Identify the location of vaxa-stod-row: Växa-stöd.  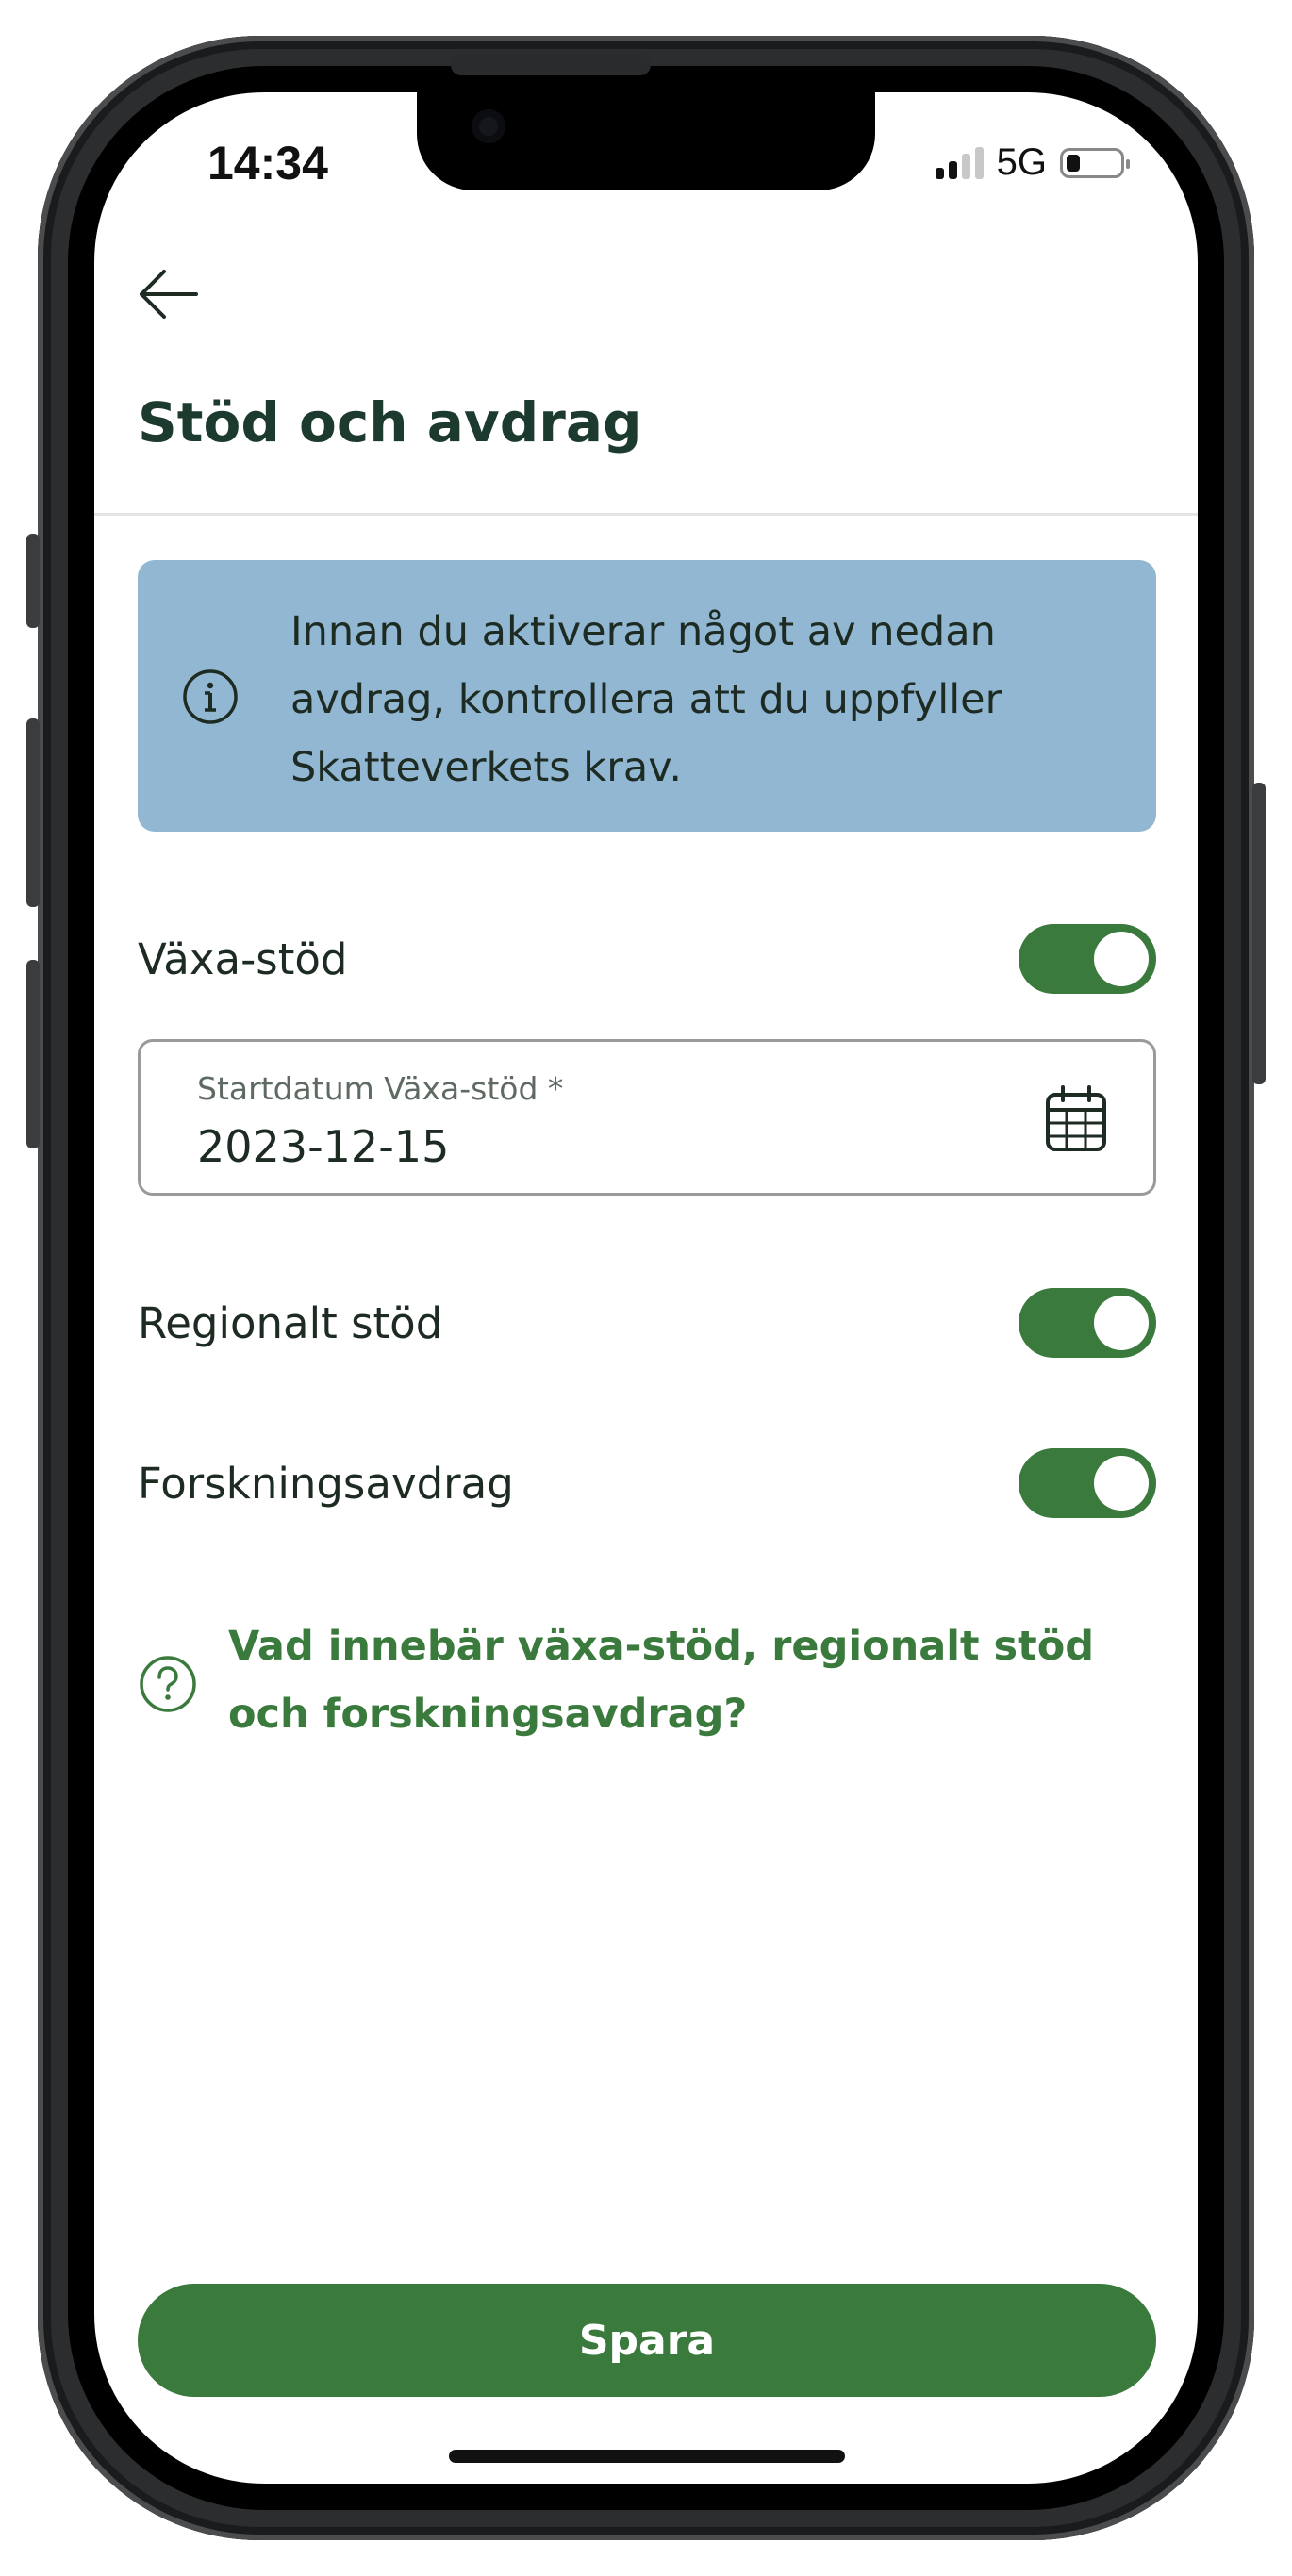
(647, 959).